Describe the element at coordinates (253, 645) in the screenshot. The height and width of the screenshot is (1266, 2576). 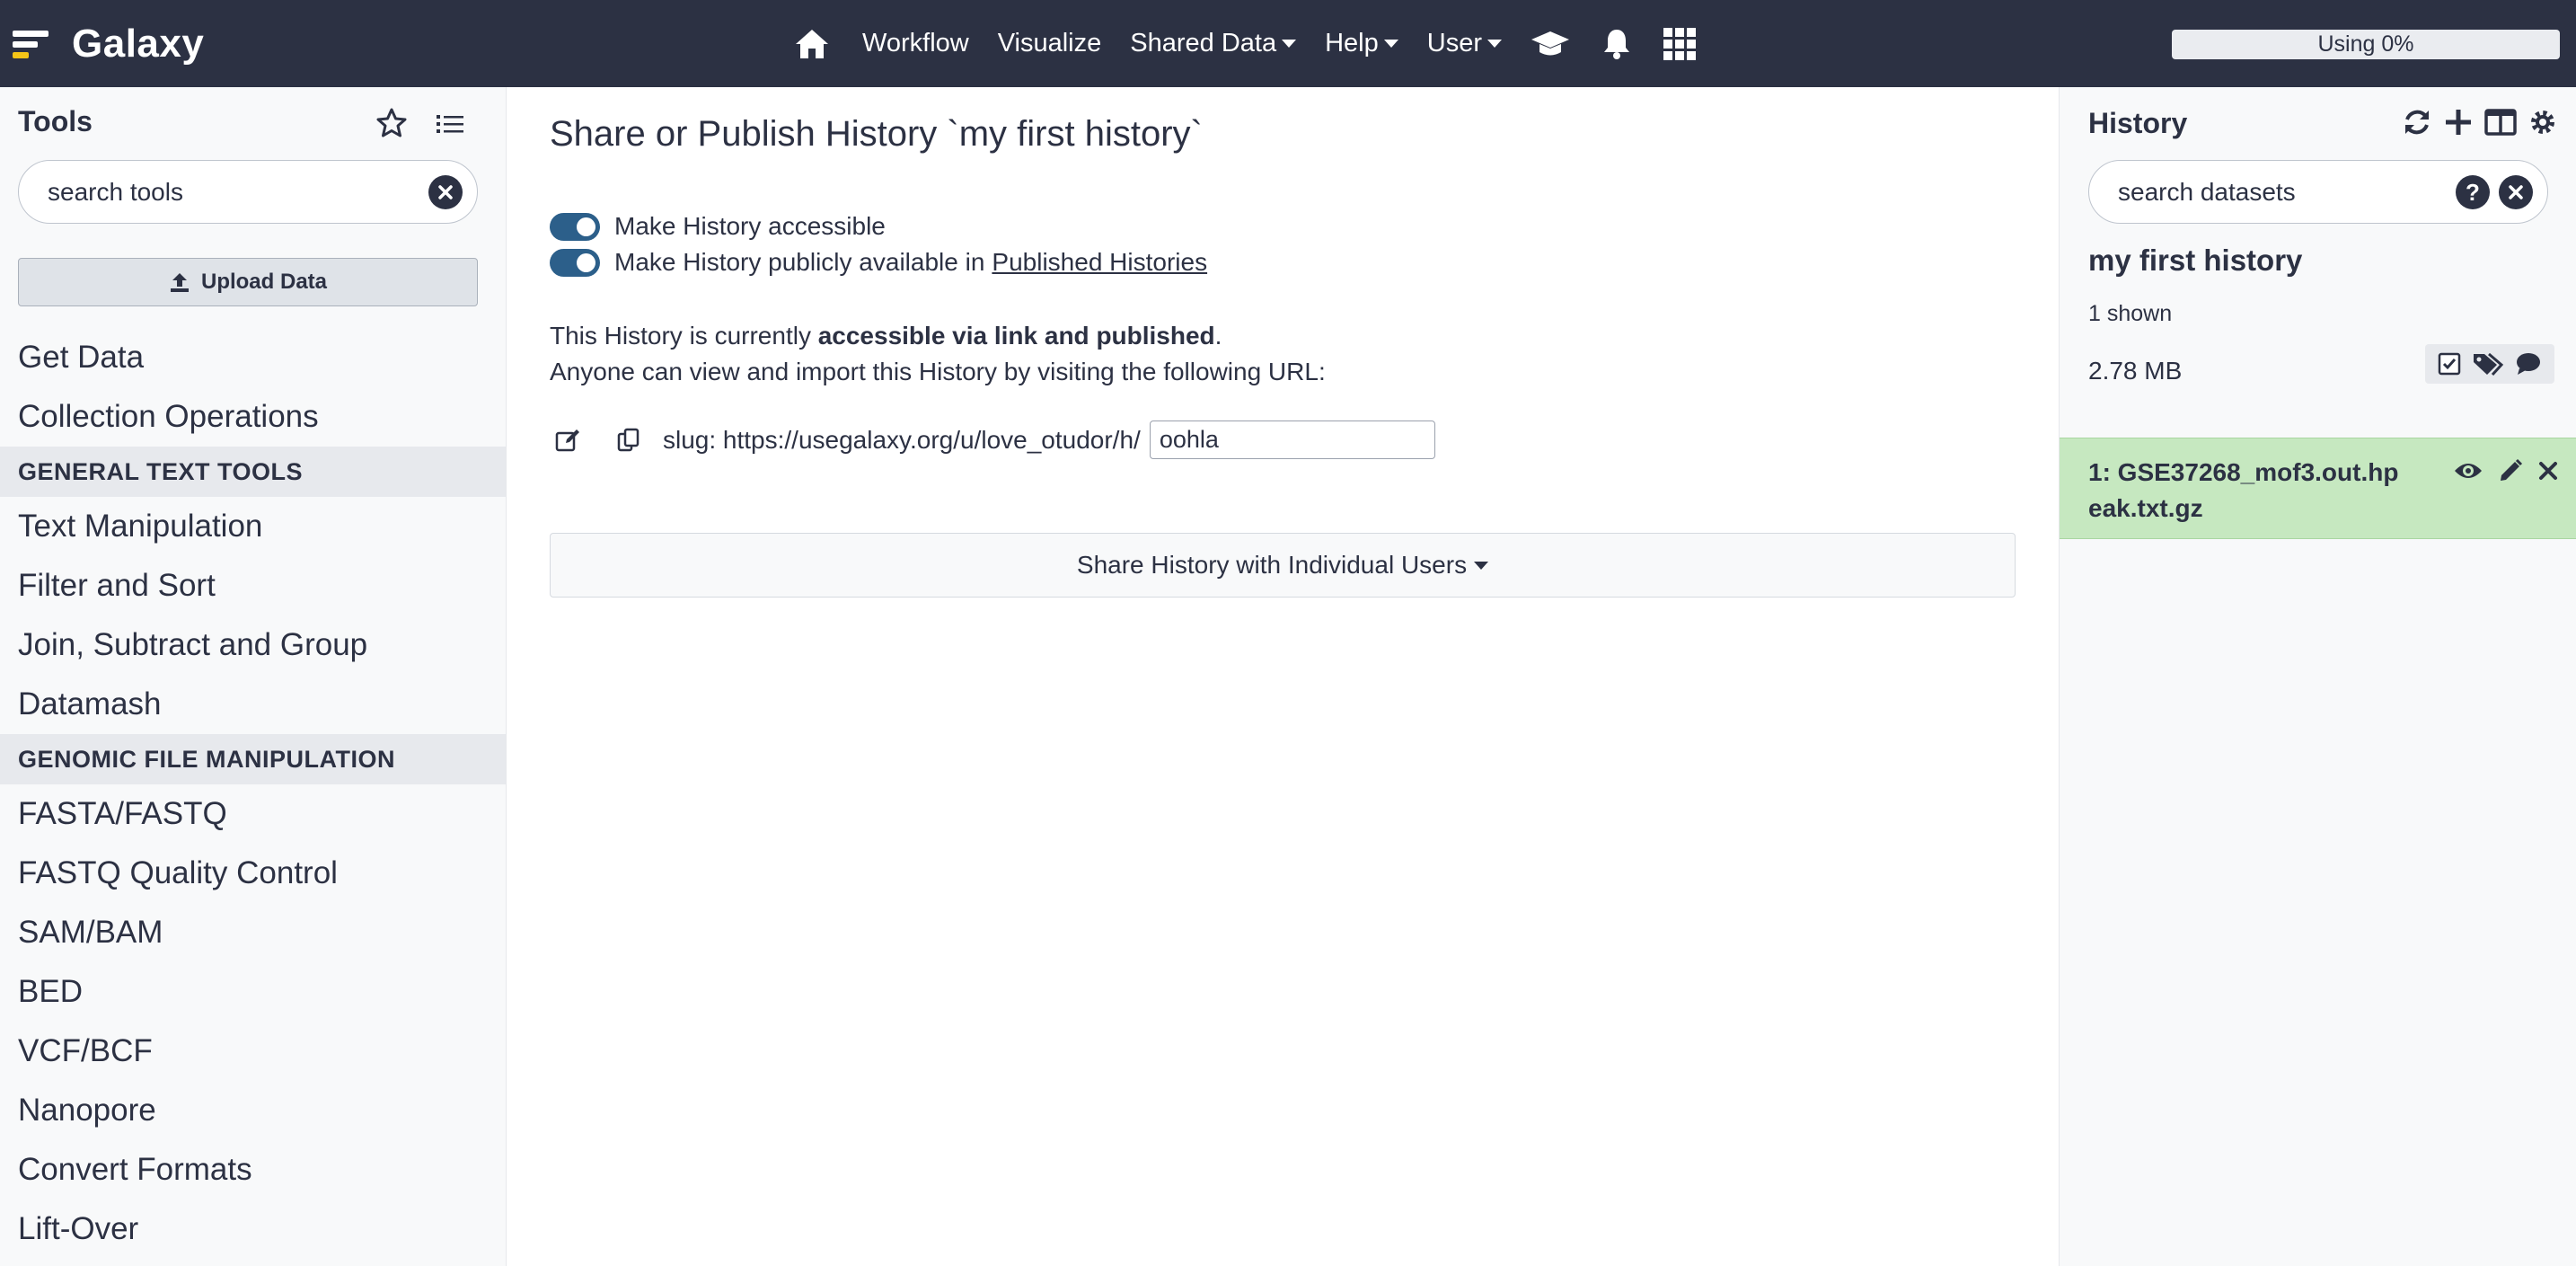
I see `tool-category-join-subtract-group: Join, Subtract and Group` at that location.